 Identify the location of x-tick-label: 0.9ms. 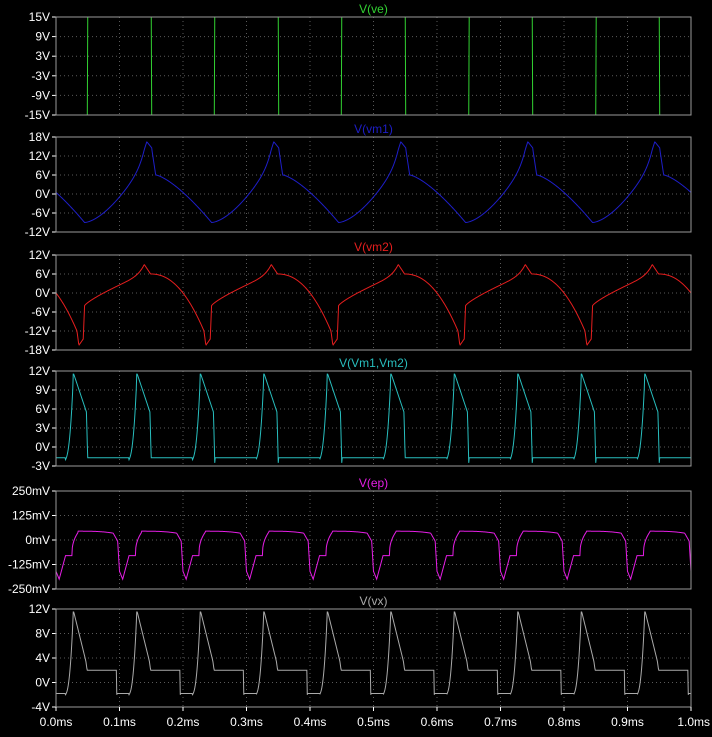
(627, 722).